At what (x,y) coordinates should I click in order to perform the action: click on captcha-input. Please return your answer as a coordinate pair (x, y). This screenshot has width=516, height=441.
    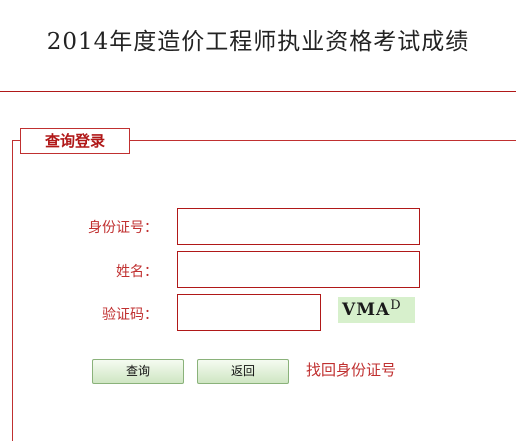
    Looking at the image, I should click on (249, 312).